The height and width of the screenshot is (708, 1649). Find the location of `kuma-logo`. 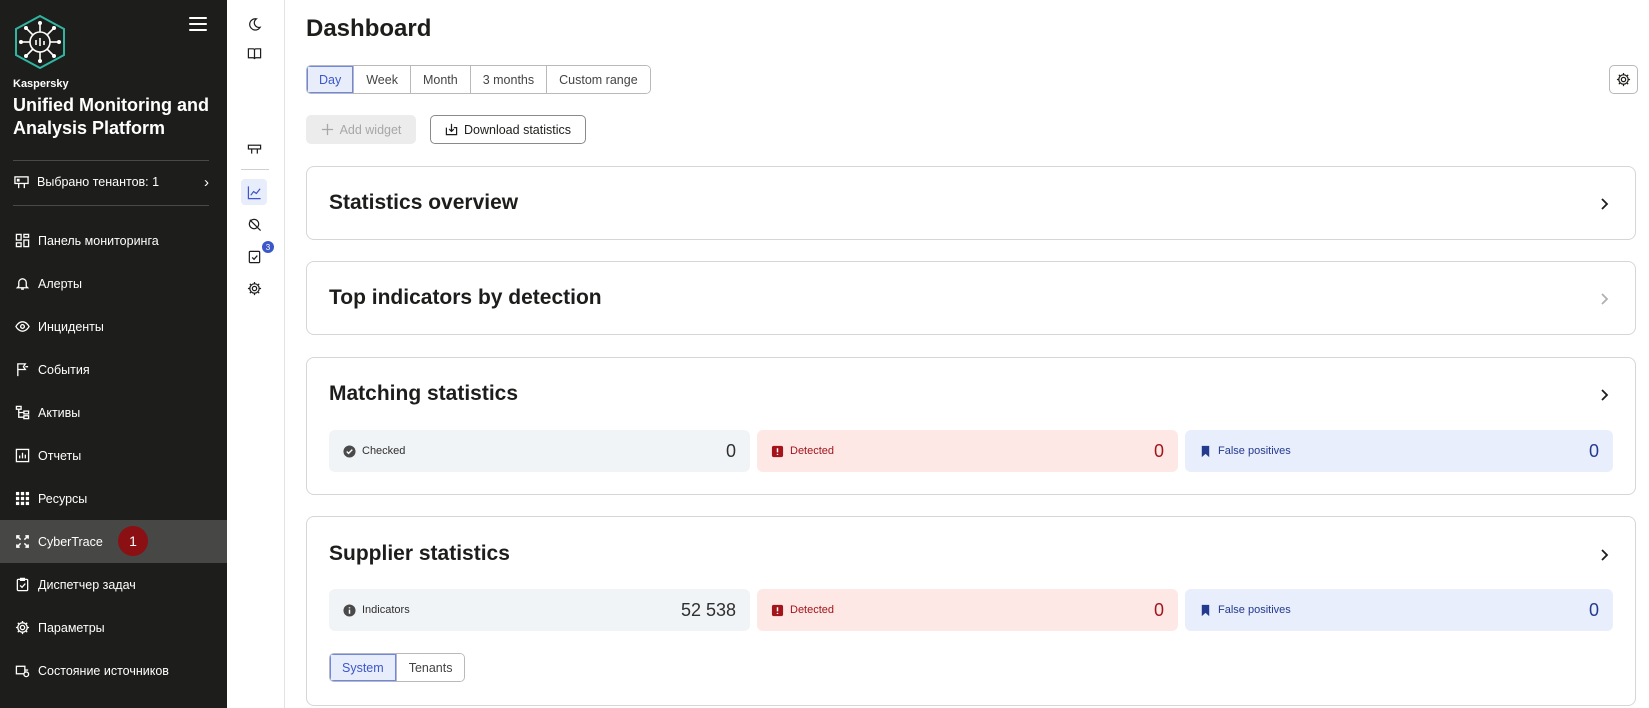

kuma-logo is located at coordinates (40, 42).